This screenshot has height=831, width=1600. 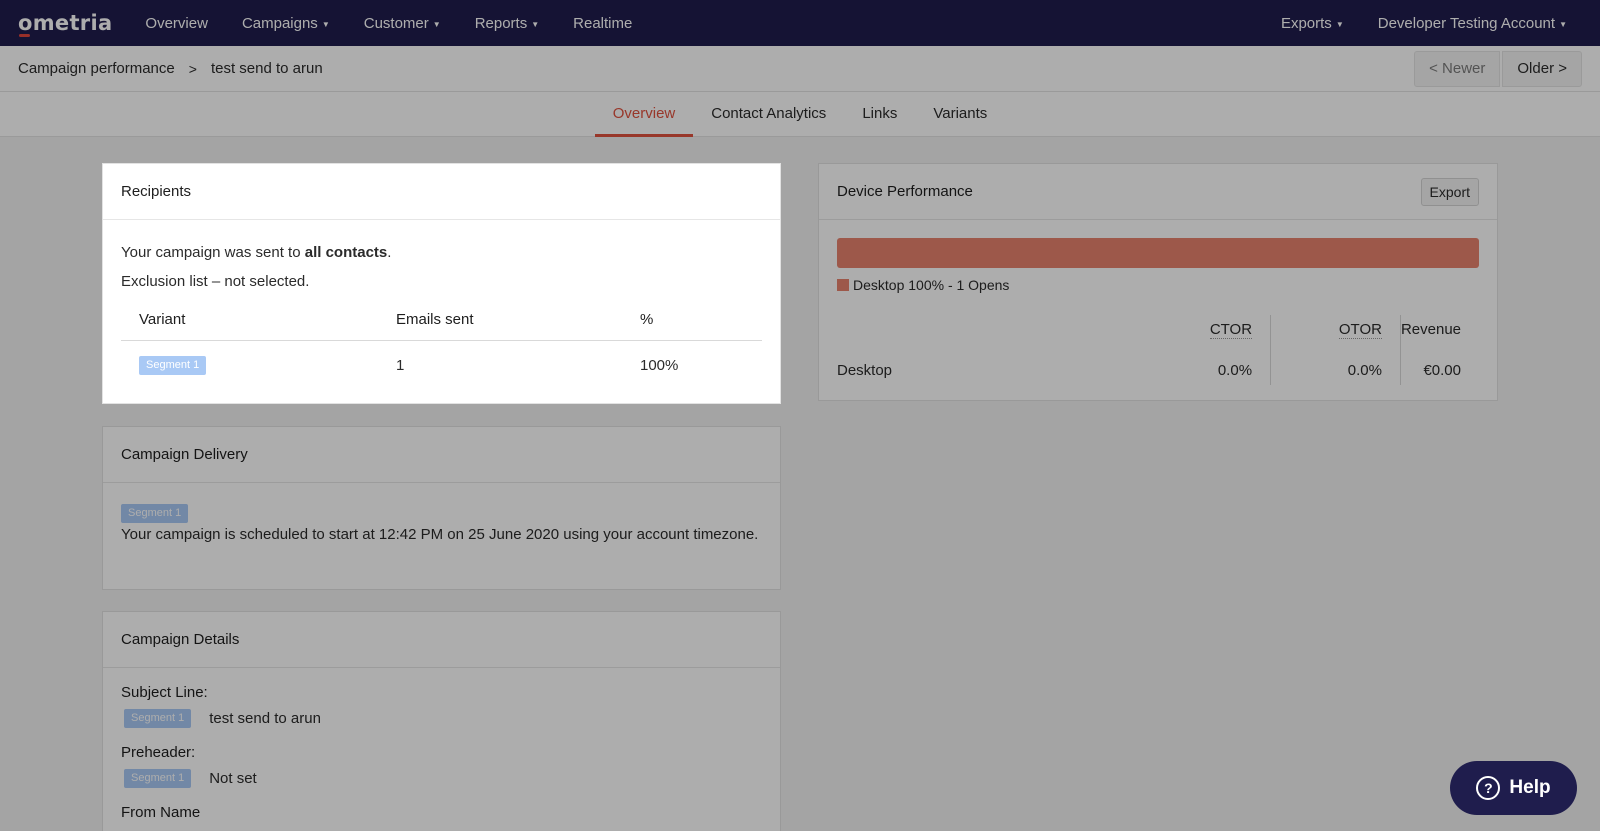 What do you see at coordinates (507, 23) in the screenshot?
I see `nav-reports: Reports ▼` at bounding box center [507, 23].